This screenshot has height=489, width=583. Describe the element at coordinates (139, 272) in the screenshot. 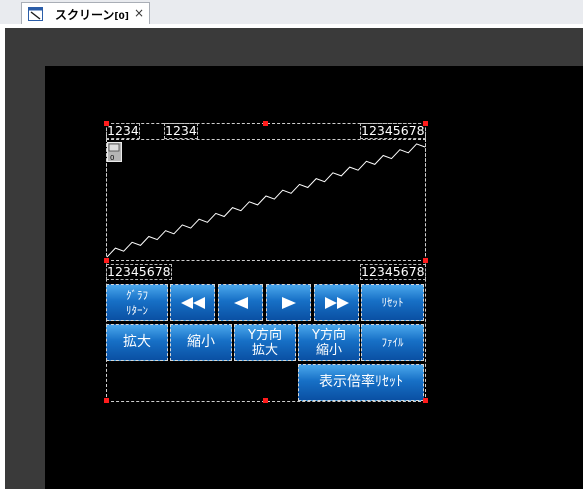

I see `graph-bottom-left-value: 12345678` at that location.